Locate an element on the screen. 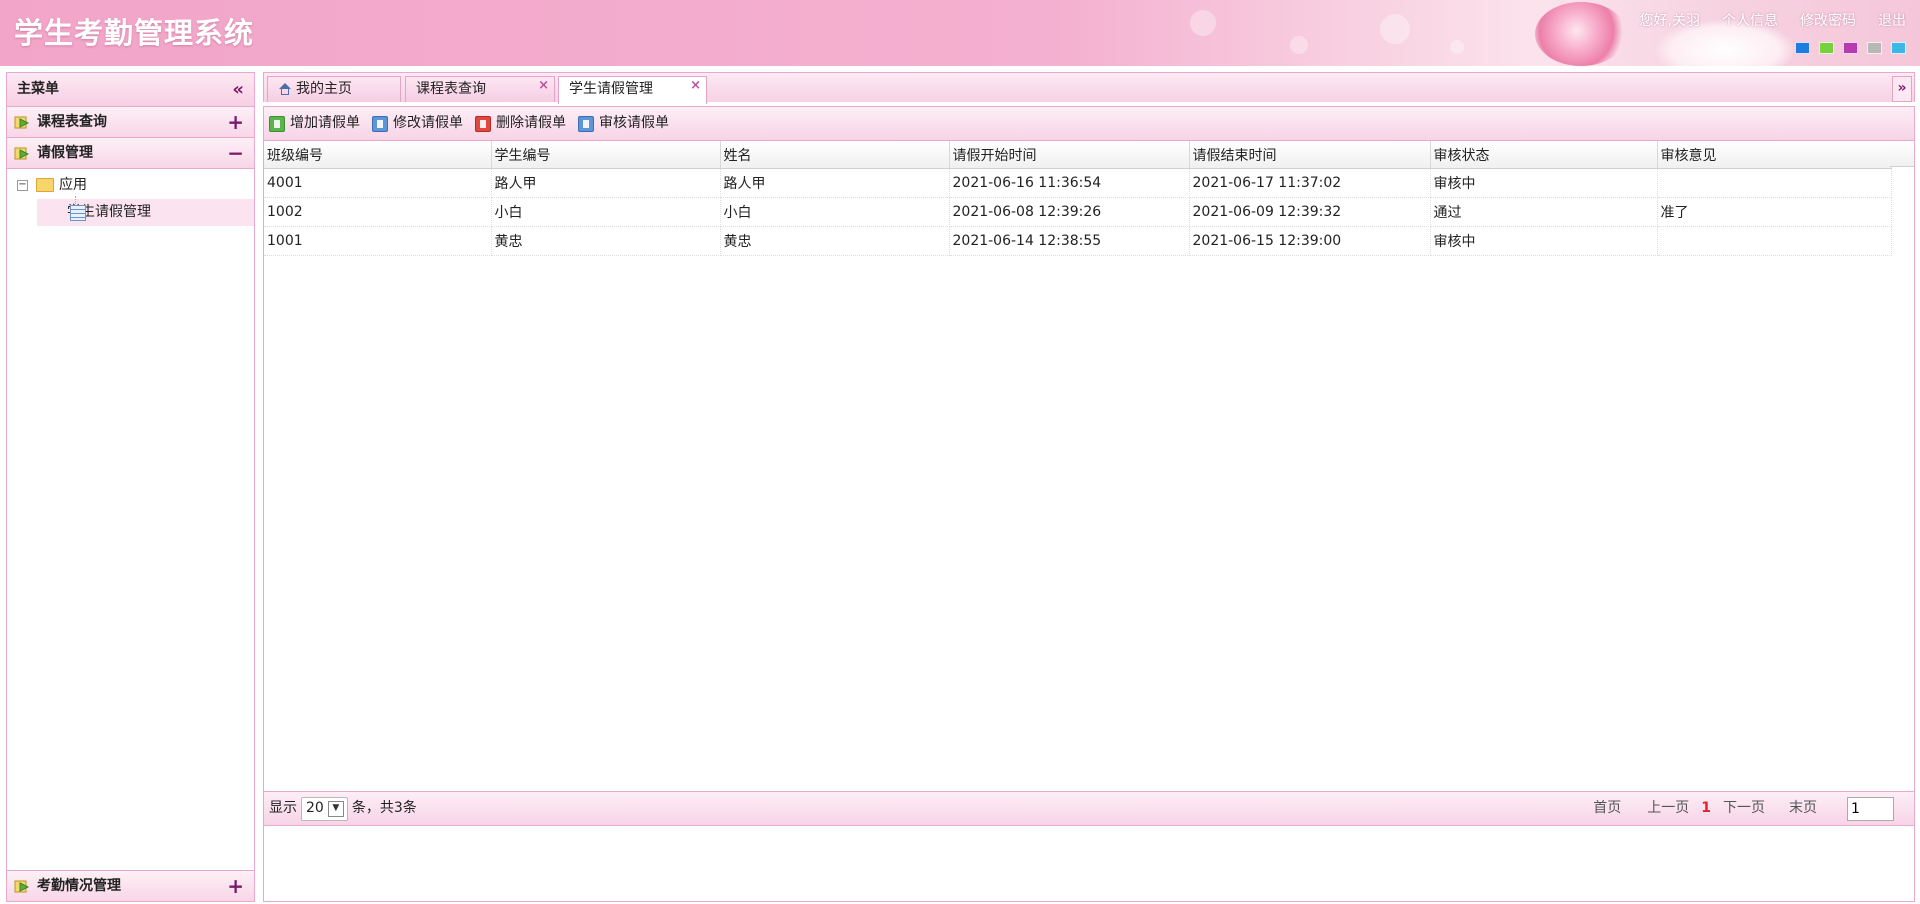 Image resolution: width=1920 pixels, height=904 pixels. column-header: 审核状态 is located at coordinates (1544, 155).